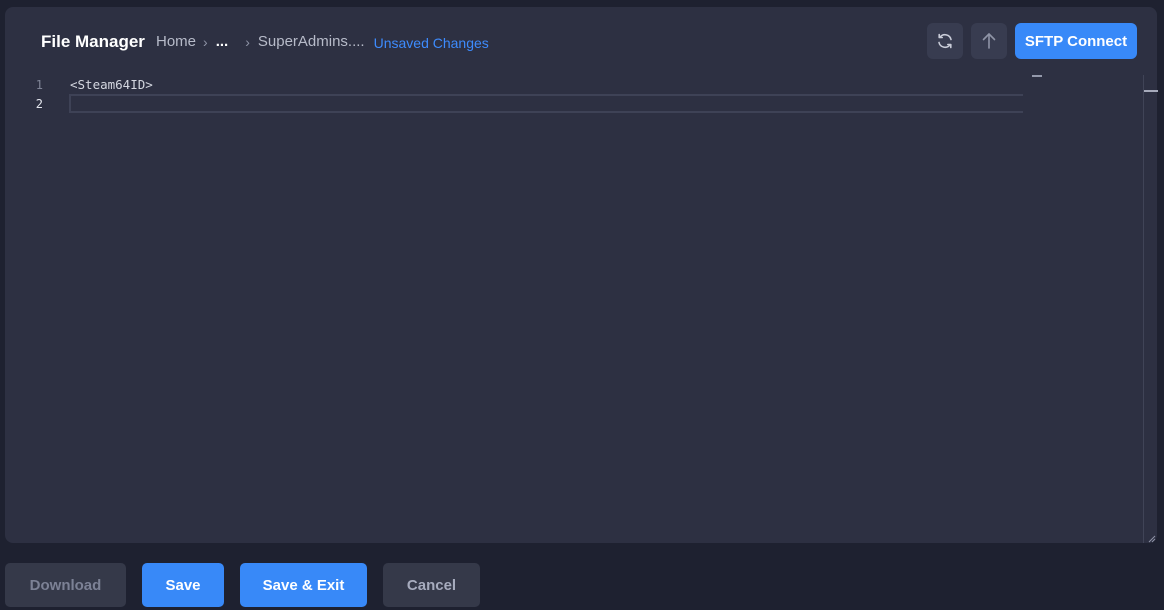 The height and width of the screenshot is (610, 1164). Describe the element at coordinates (1037, 76) in the screenshot. I see `minimap` at that location.